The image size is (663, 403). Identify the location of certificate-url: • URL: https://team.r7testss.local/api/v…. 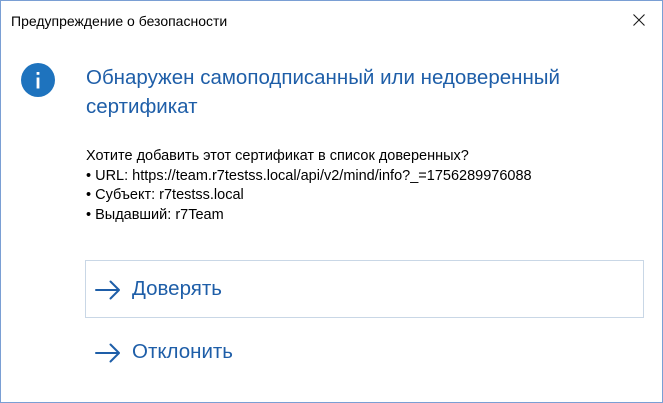
(309, 175).